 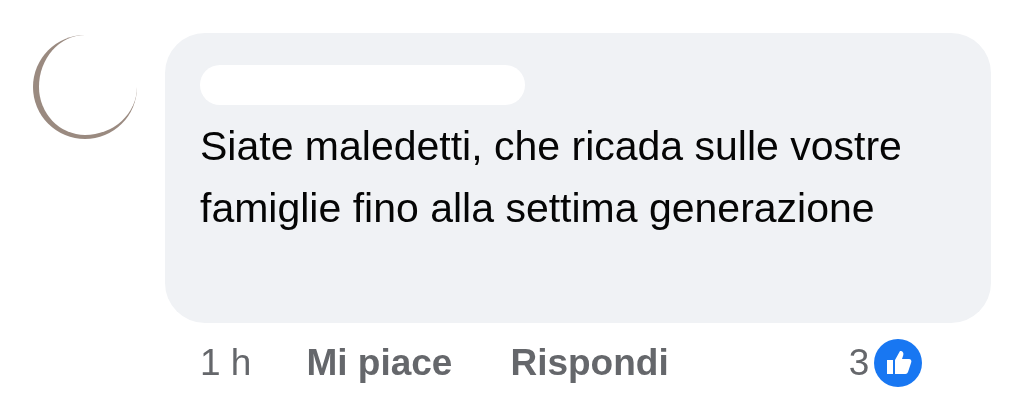 I want to click on like-link: Mi piace, so click(x=379, y=363).